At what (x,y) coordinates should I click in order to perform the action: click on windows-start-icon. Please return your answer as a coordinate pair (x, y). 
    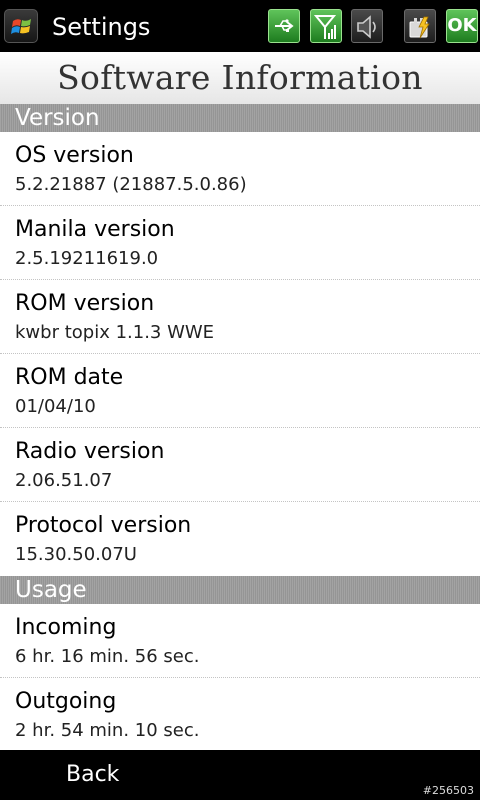
    Looking at the image, I should click on (21, 26).